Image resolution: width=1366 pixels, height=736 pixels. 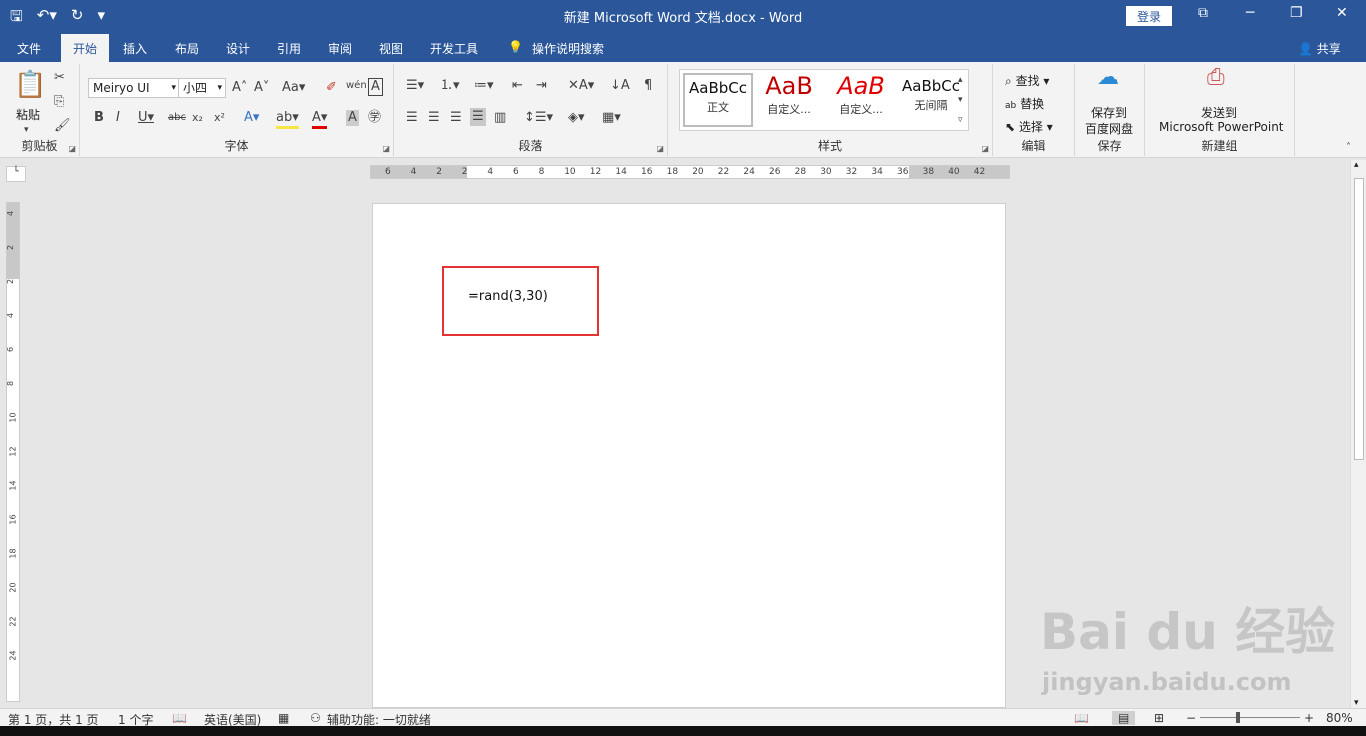 I want to click on change-case-icon: Aa▾, so click(x=293, y=88).